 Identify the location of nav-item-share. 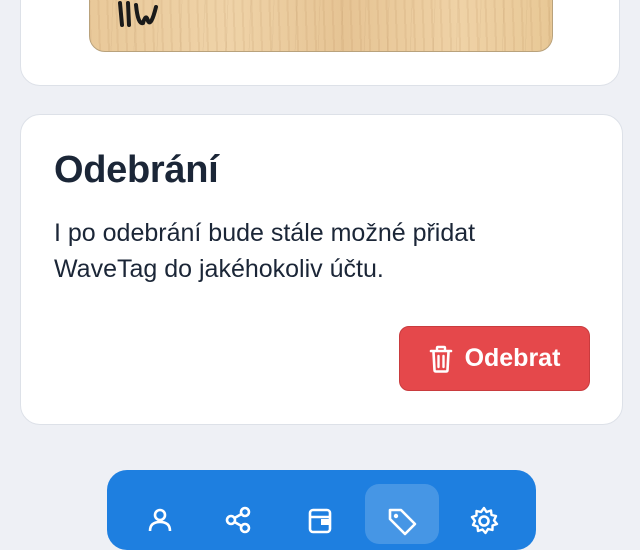
(238, 514).